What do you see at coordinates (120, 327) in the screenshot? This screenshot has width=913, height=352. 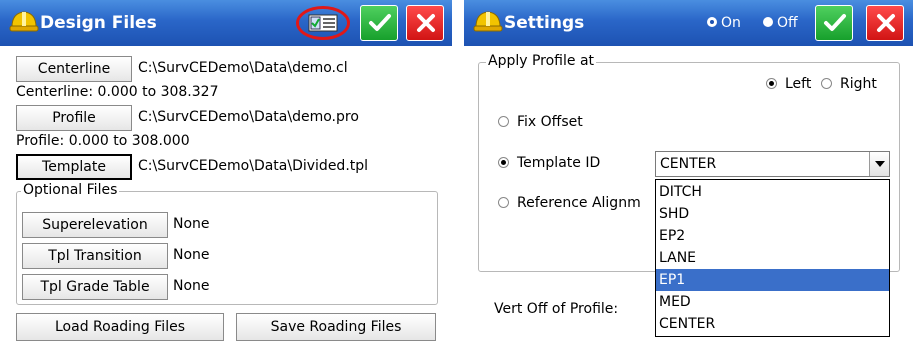 I see `load-roading-files-button: Load Roading Files` at bounding box center [120, 327].